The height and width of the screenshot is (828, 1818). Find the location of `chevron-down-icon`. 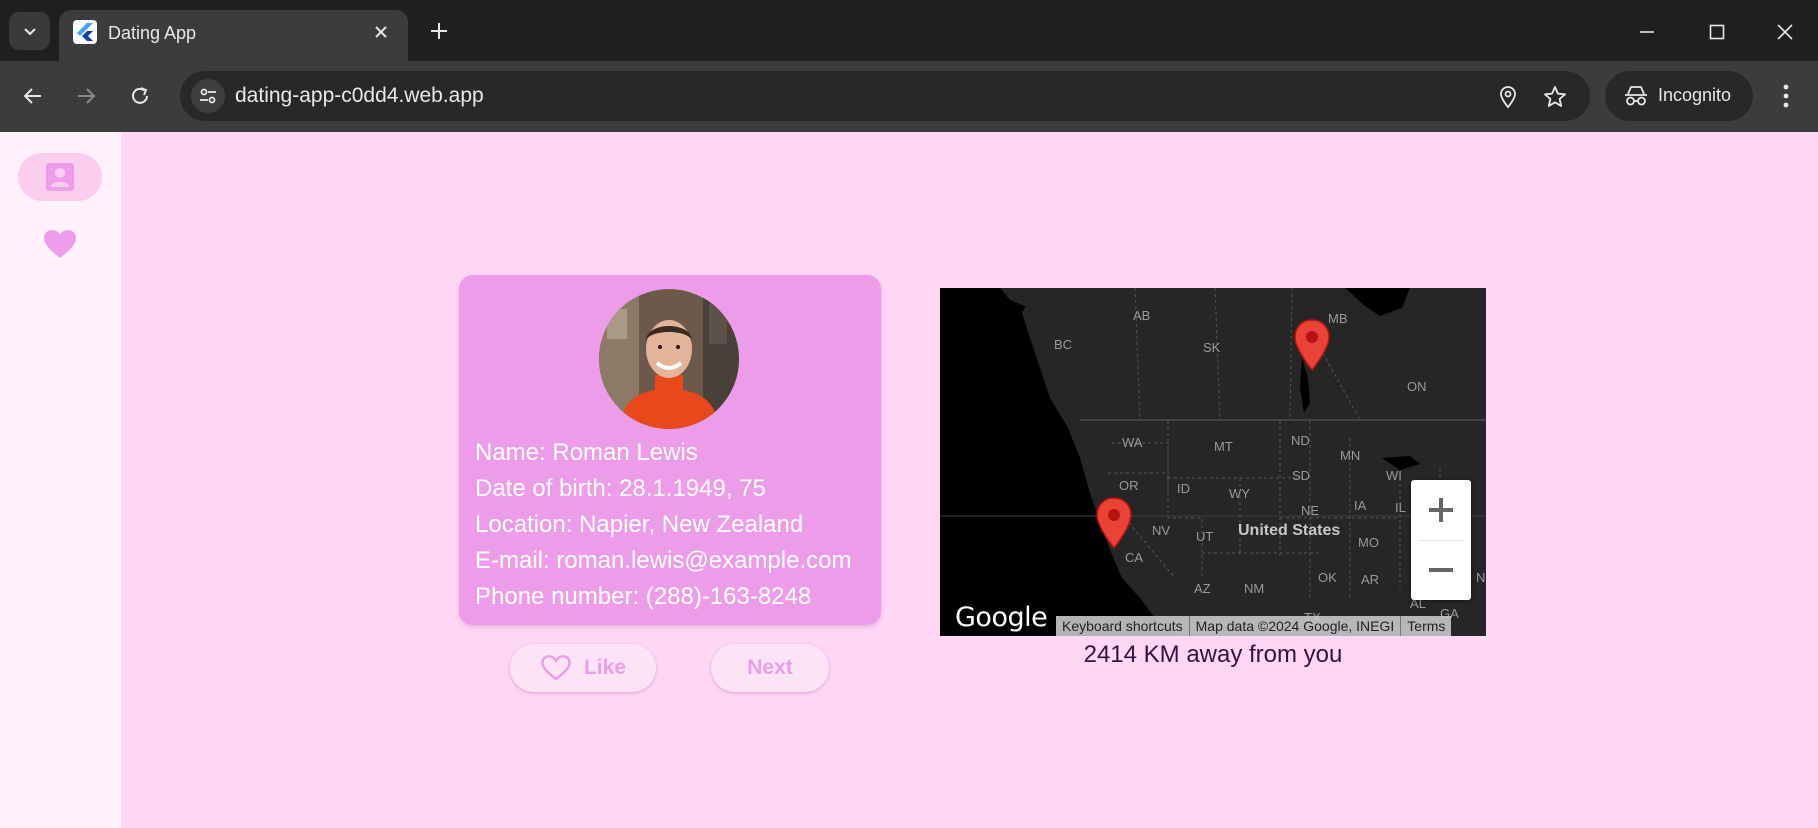

chevron-down-icon is located at coordinates (29, 32).